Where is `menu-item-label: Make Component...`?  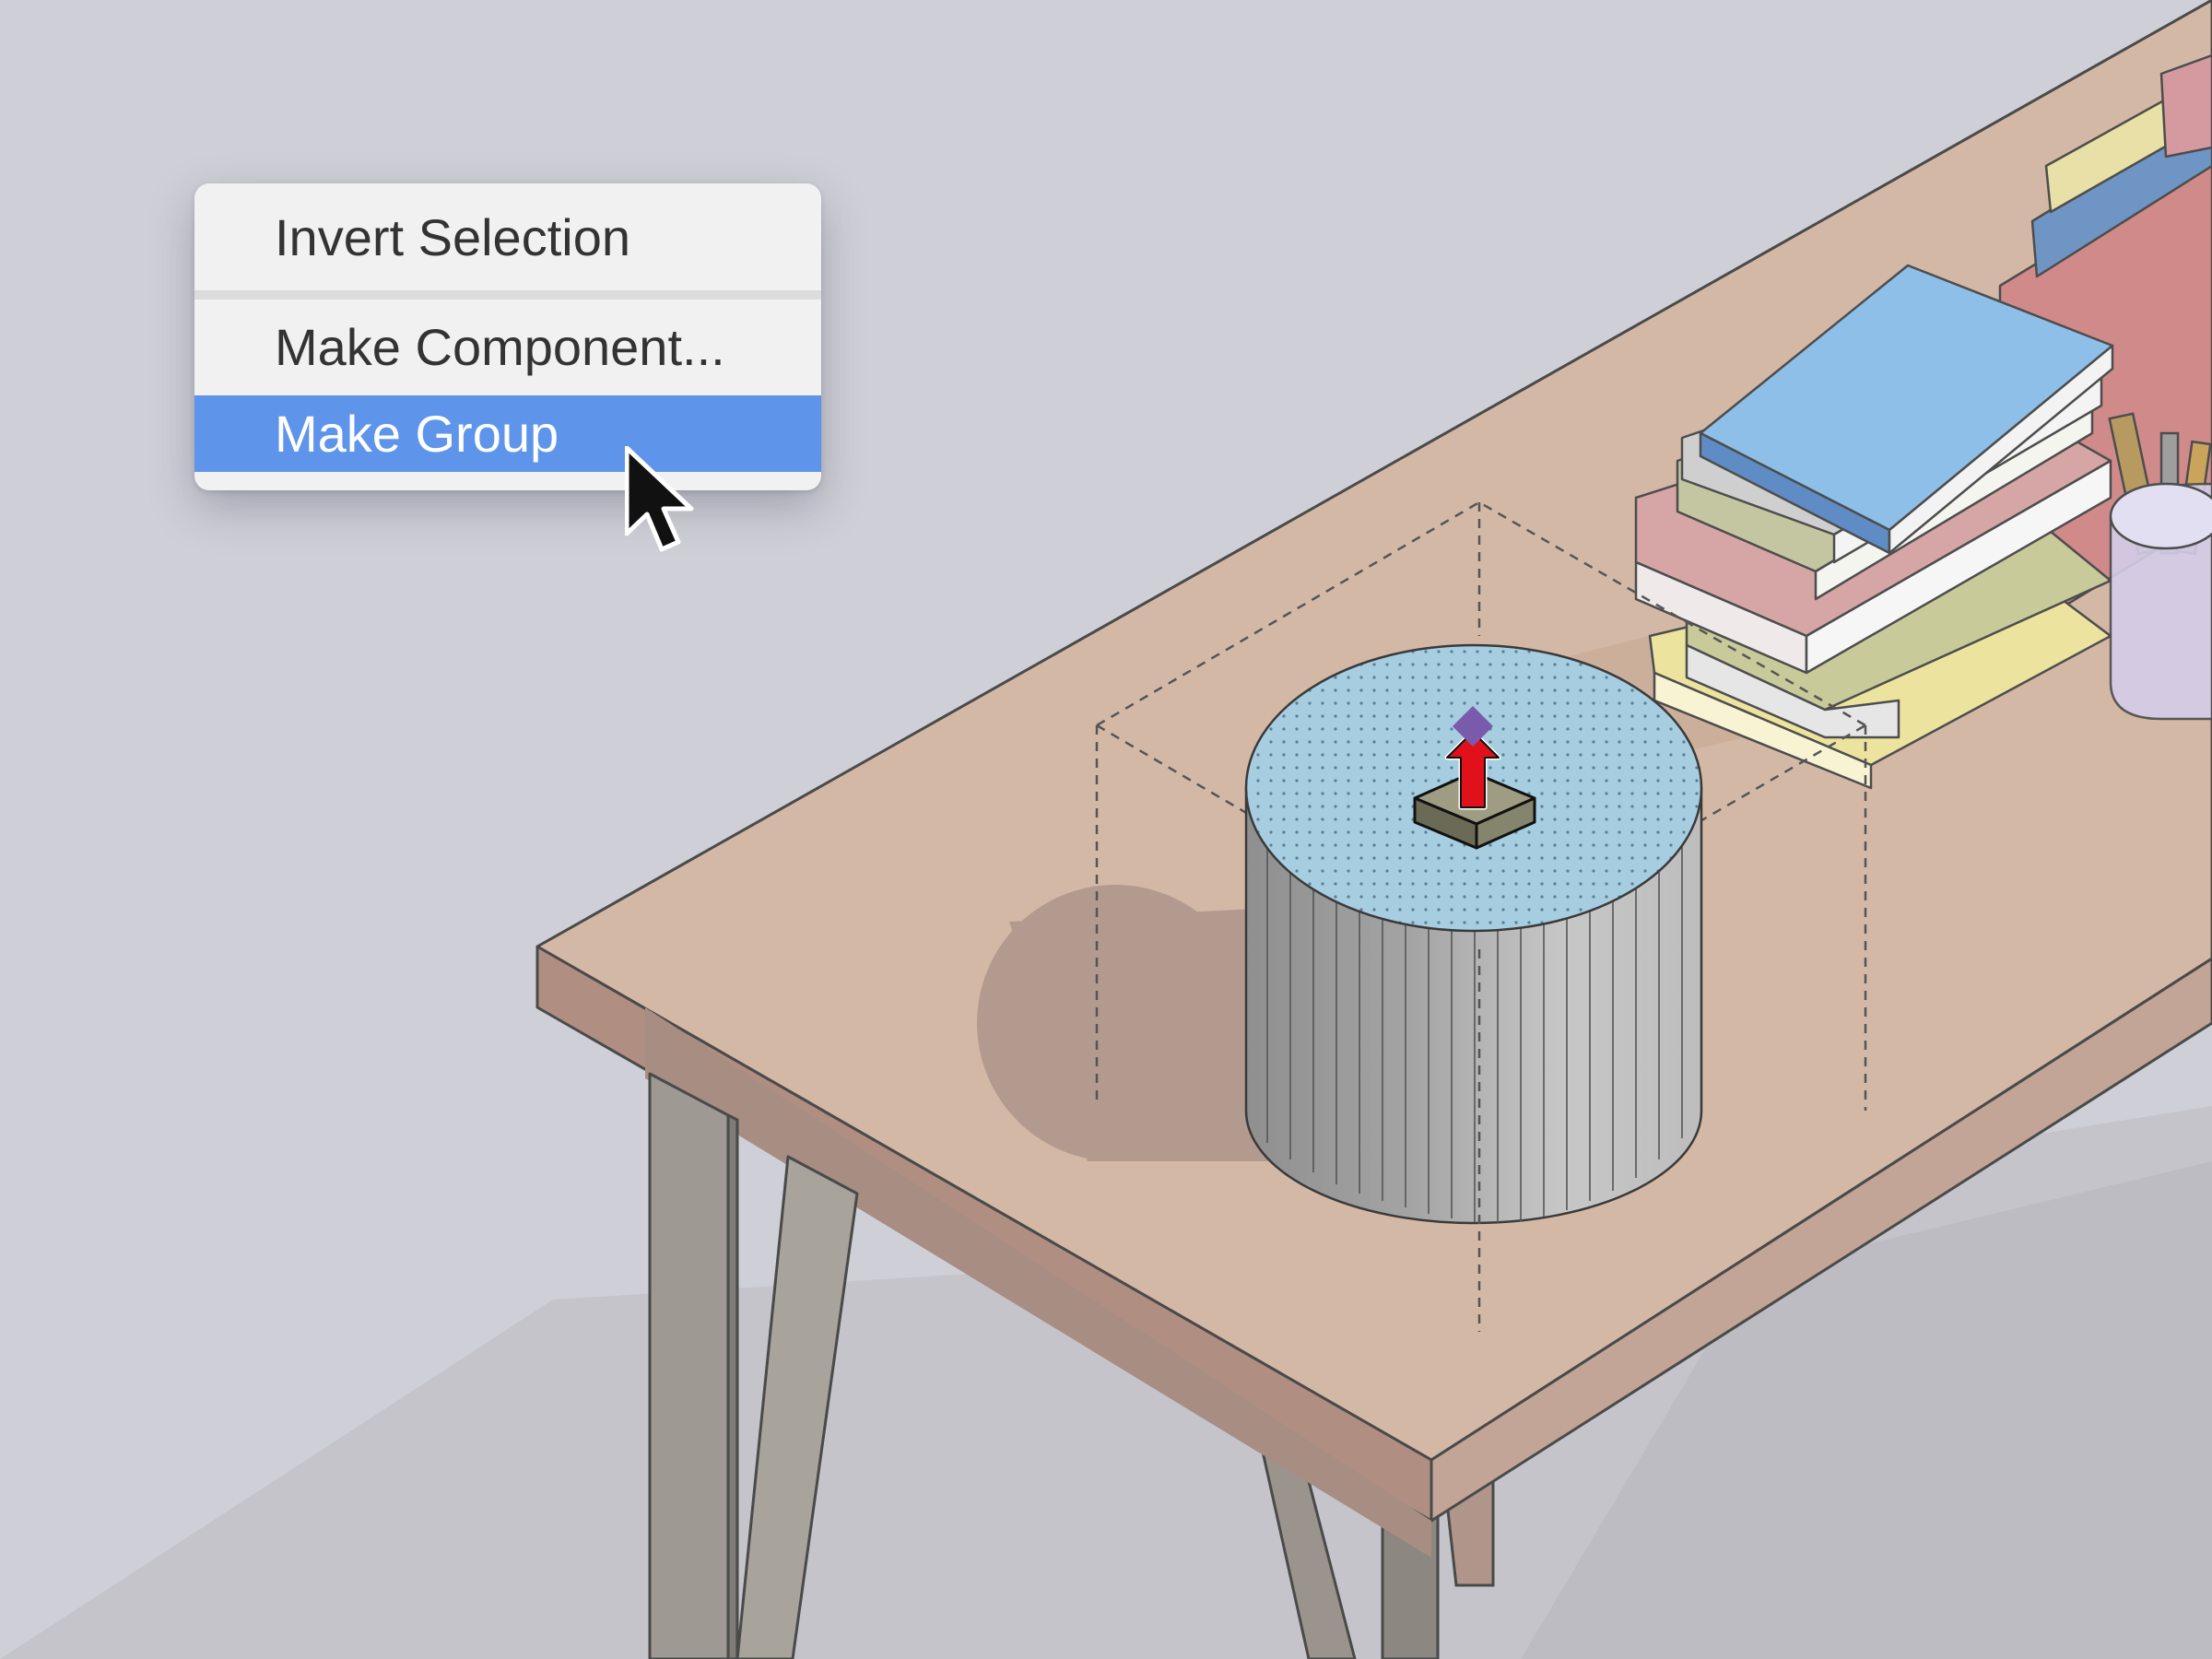
menu-item-label: Make Component... is located at coordinates (500, 347).